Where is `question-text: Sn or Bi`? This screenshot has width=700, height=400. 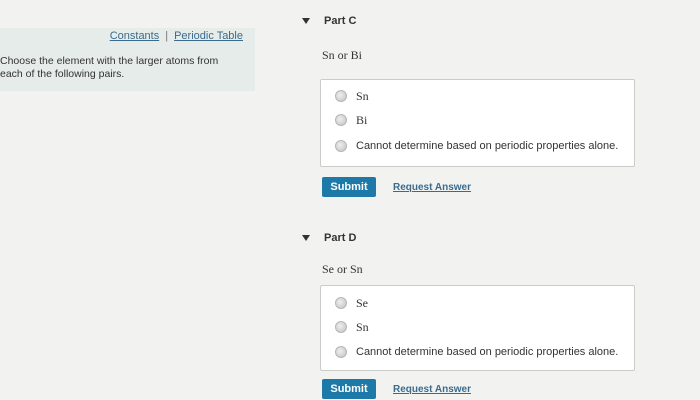 question-text: Sn or Bi is located at coordinates (342, 55).